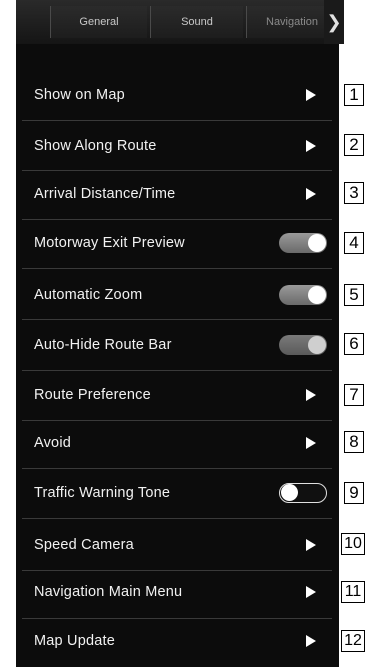 The image size is (367, 667). I want to click on menu-item-avoid: Avoid, so click(177, 443).